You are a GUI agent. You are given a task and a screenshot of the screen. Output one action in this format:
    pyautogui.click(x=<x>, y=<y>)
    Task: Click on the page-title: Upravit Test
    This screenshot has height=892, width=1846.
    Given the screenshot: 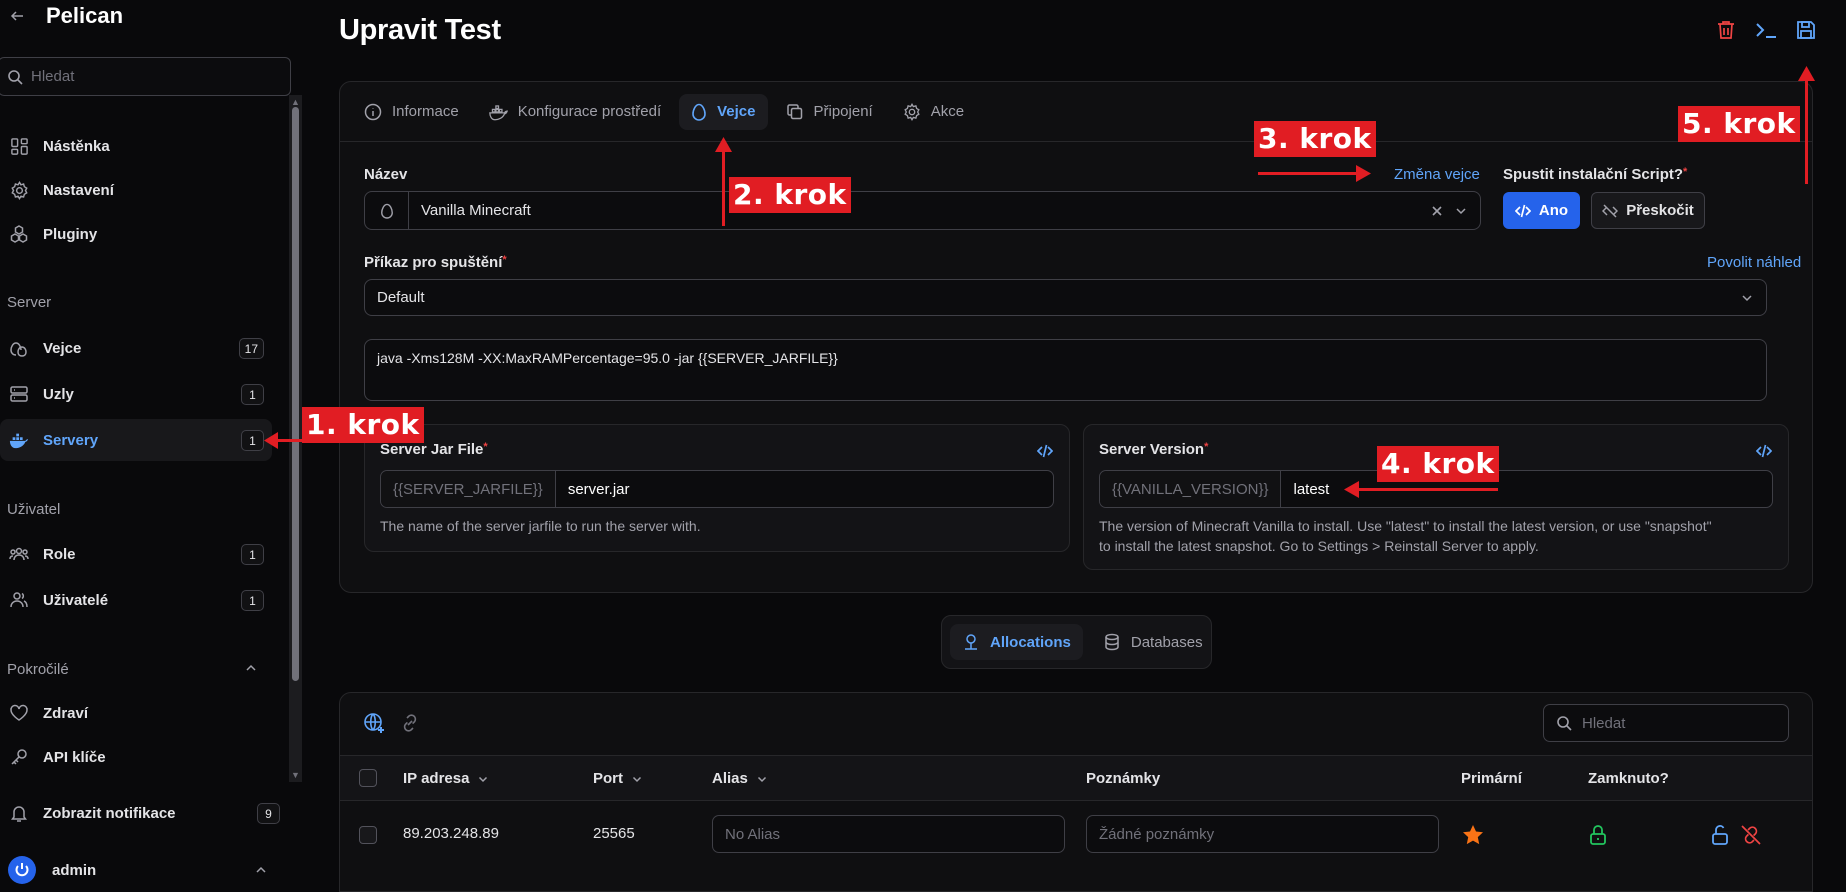 What is the action you would take?
    pyautogui.click(x=420, y=30)
    